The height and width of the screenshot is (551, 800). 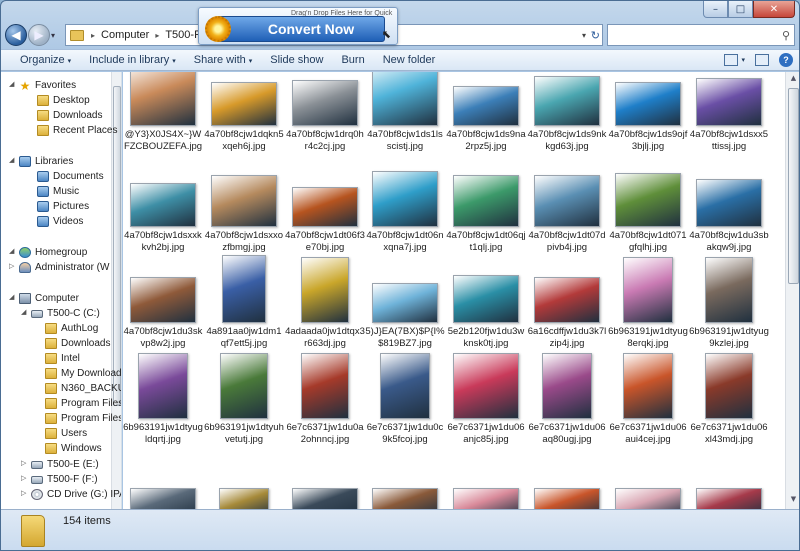 I want to click on file-tile: 4a70bf8cjw1ds9na2rpz5j.jpg, so click(x=486, y=126).